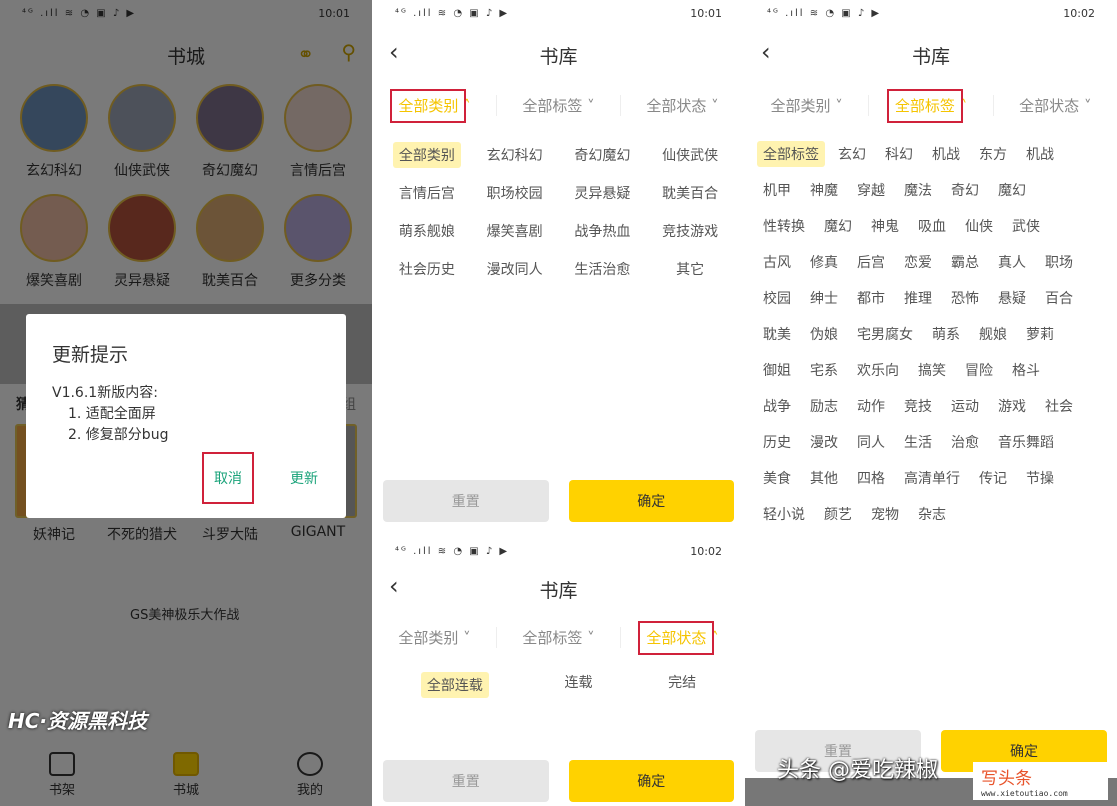  Describe the element at coordinates (682, 685) in the screenshot. I see `status-option: 完结` at that location.